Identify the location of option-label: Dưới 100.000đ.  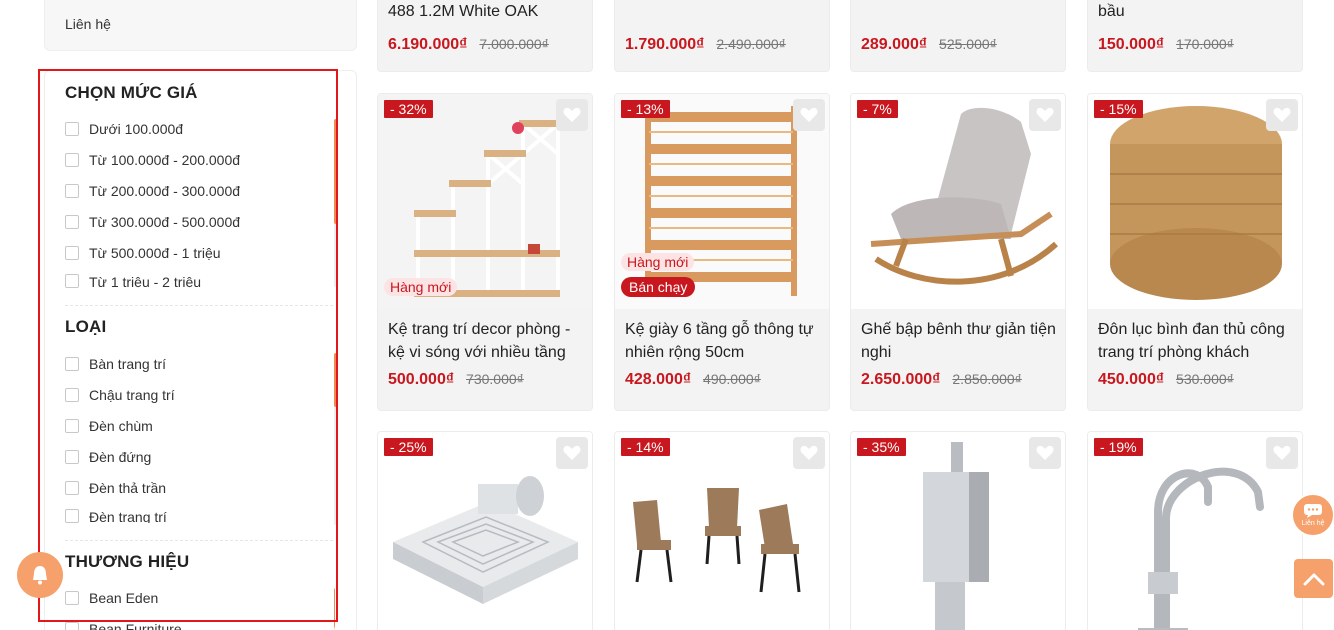
(136, 129).